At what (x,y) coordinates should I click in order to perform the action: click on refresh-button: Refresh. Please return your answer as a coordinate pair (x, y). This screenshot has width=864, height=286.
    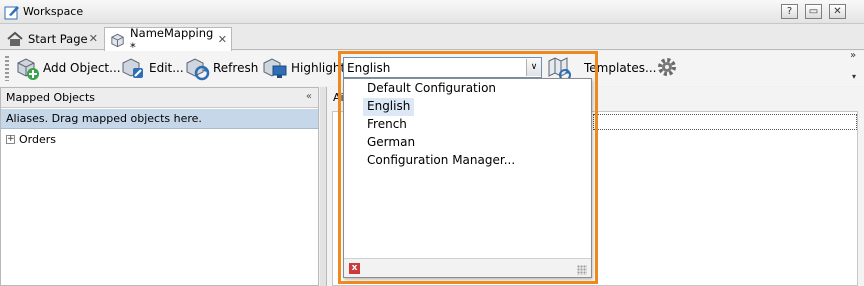
    Looking at the image, I should click on (221, 68).